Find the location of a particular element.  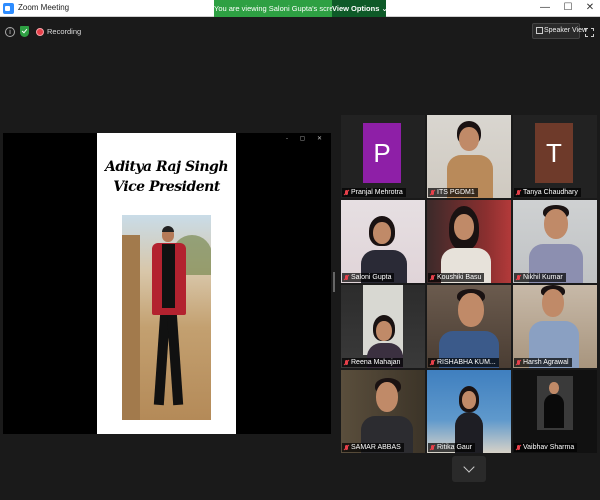

participant-name: Reena Mahajan is located at coordinates (376, 362).